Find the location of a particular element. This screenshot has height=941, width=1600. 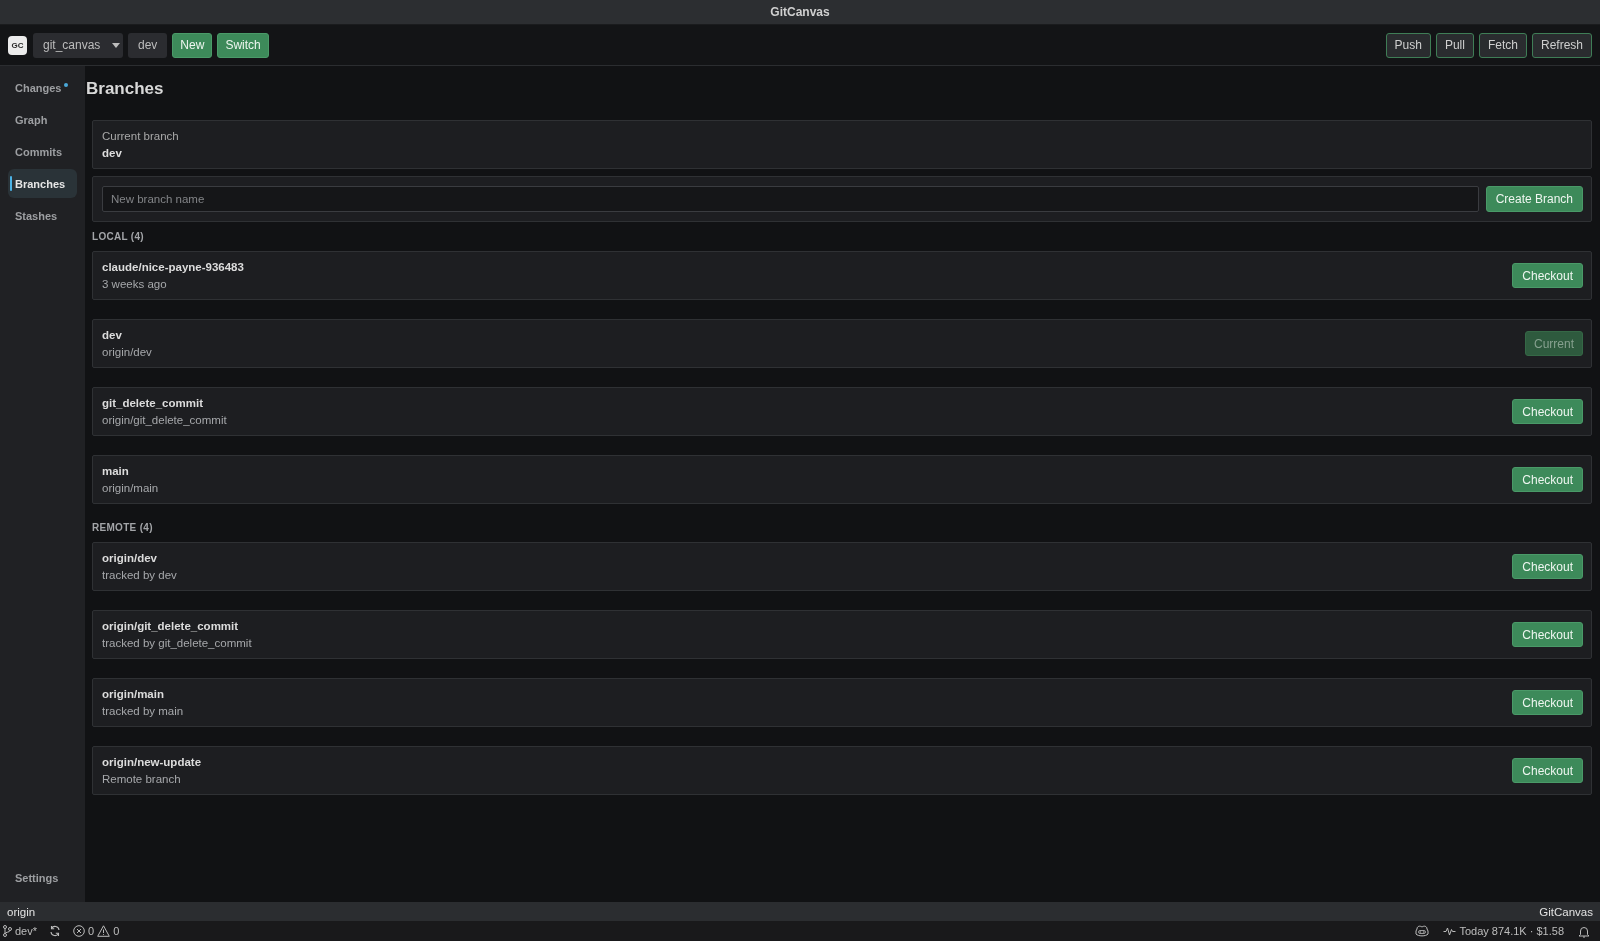

warning-icon is located at coordinates (104, 931).